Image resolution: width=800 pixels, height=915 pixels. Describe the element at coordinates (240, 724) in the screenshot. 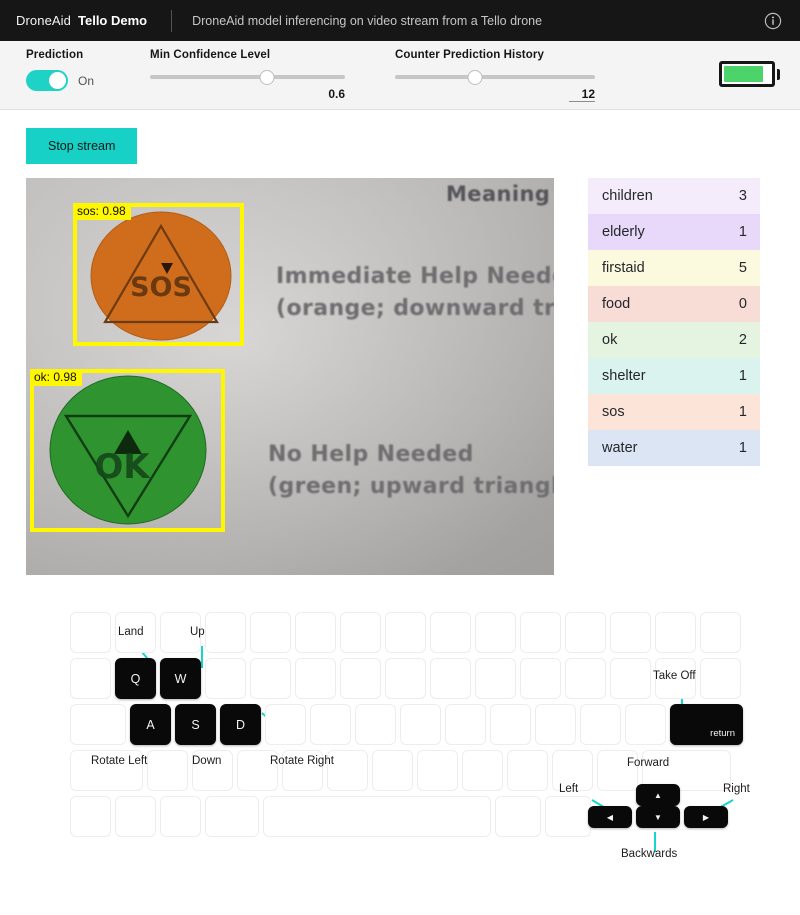

I see `key-d: D` at that location.